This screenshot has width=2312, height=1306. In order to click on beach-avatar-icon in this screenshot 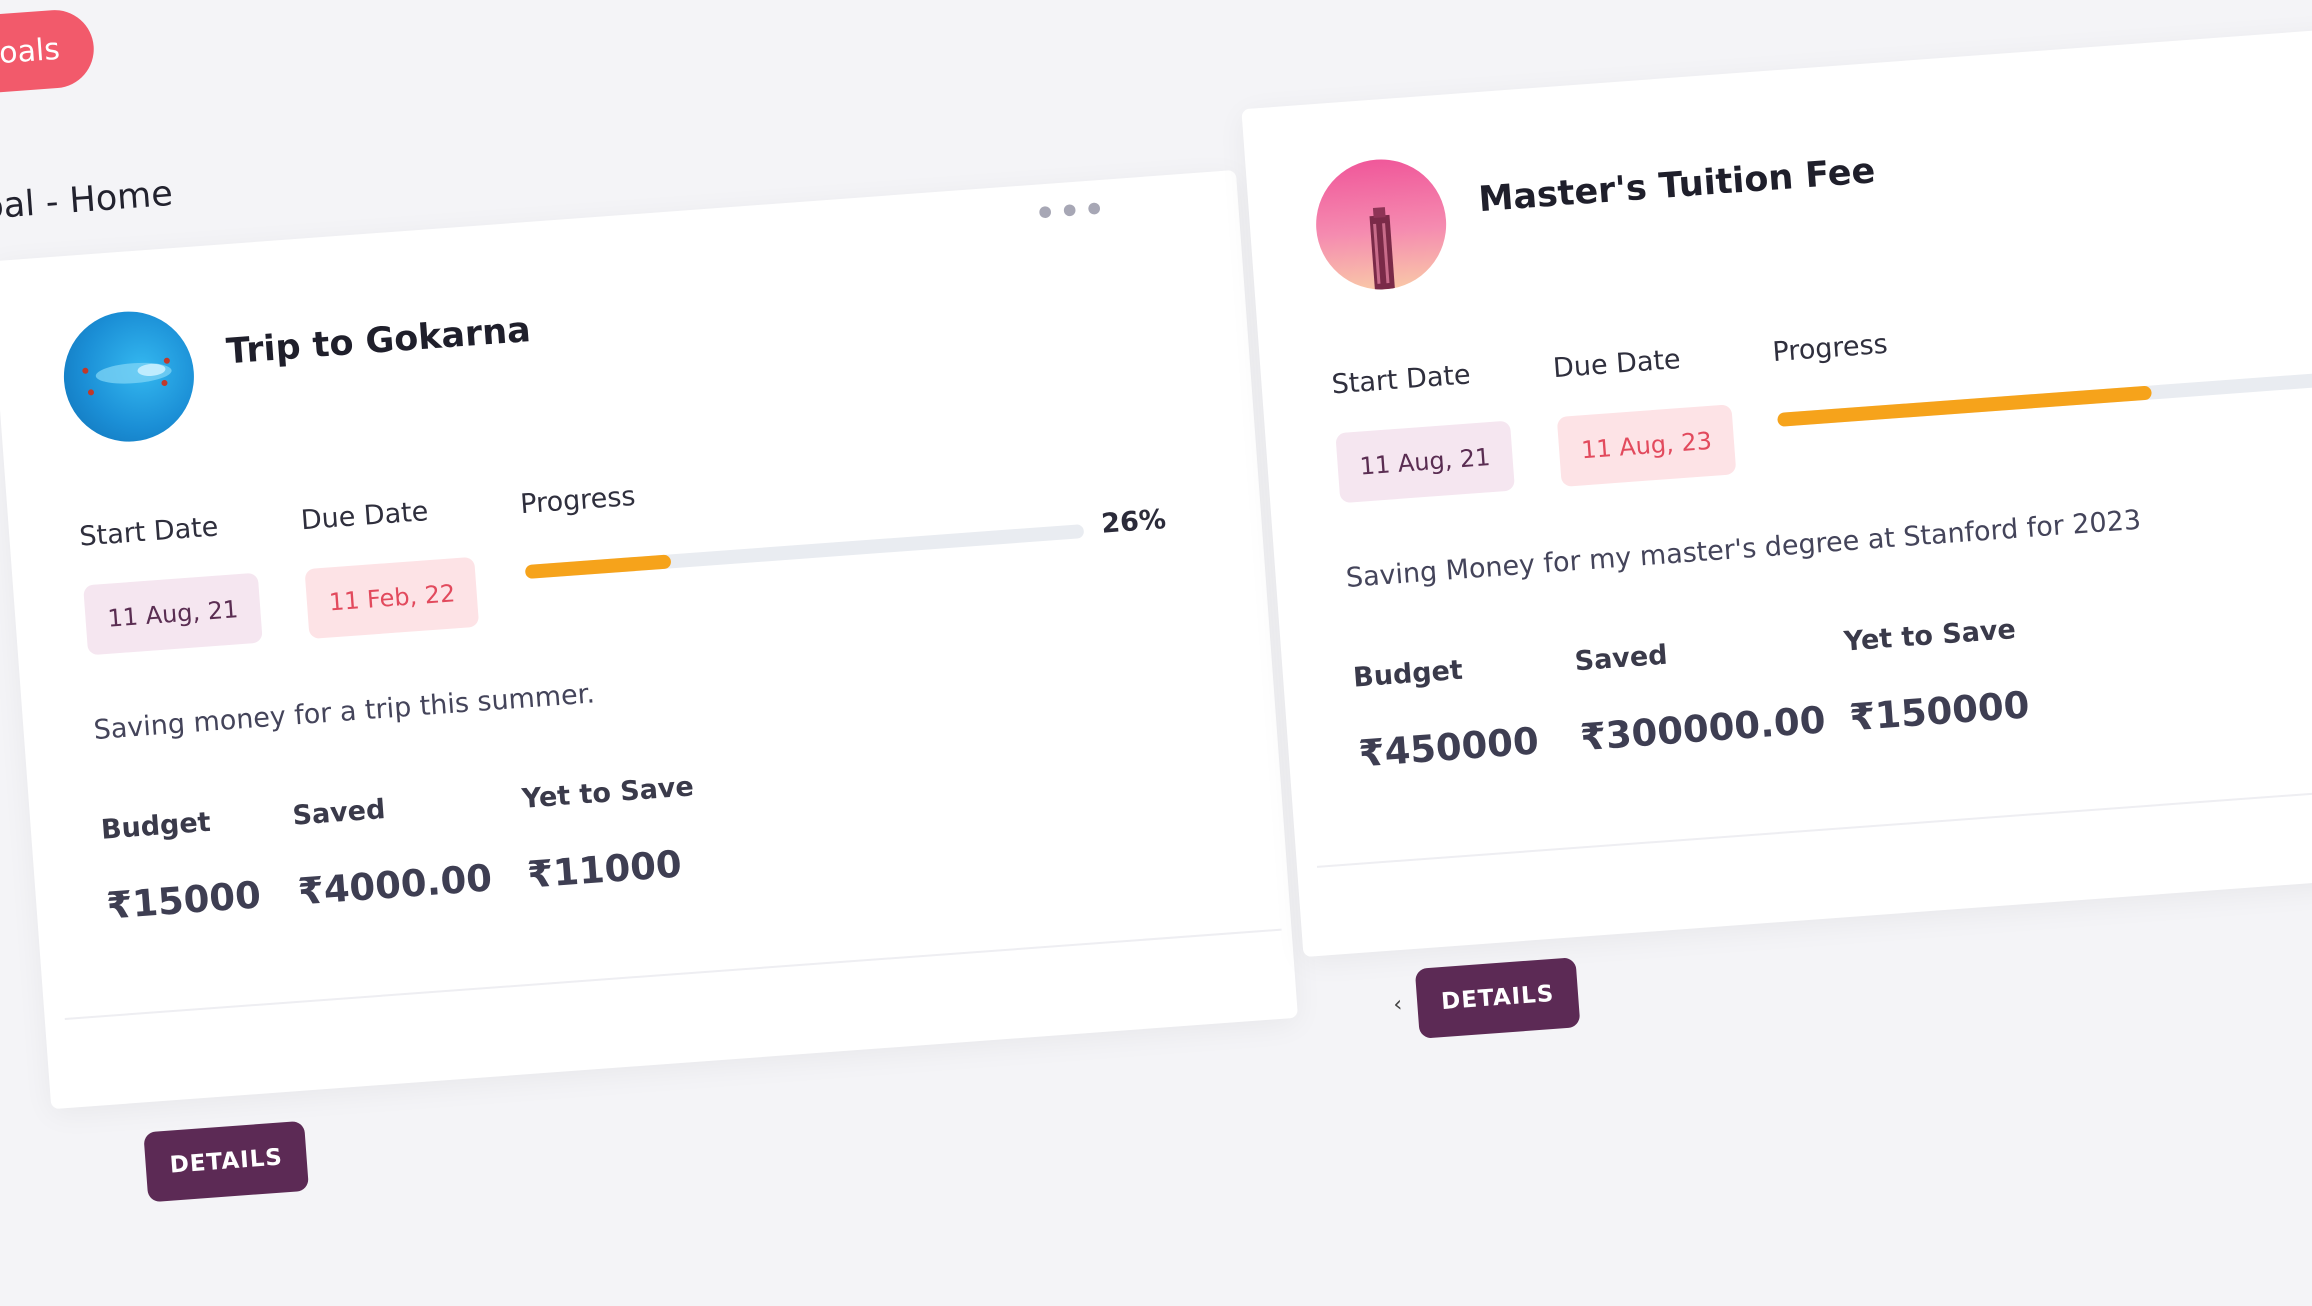, I will do `click(129, 376)`.